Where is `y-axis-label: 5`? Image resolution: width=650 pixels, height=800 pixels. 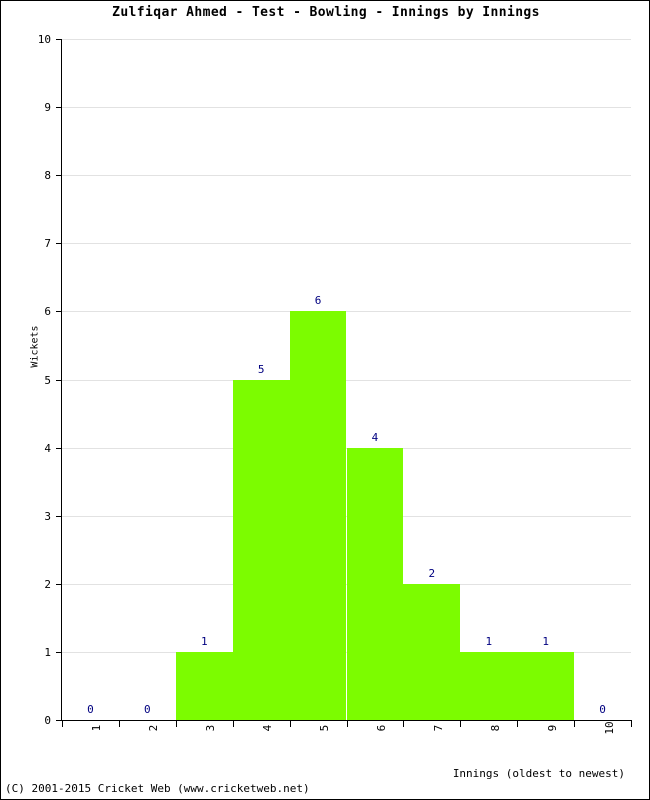
y-axis-label: 5 is located at coordinates (47, 380).